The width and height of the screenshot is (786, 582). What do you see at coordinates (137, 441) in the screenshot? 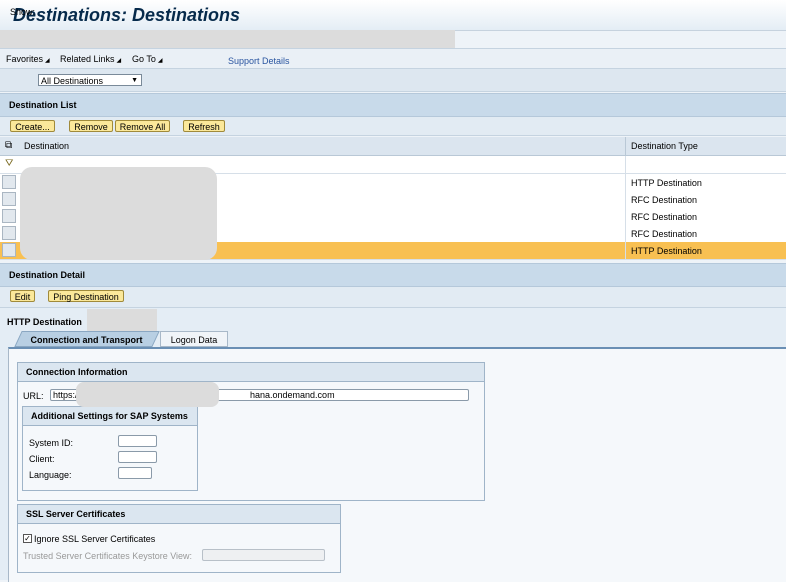
I see `system-id-field` at bounding box center [137, 441].